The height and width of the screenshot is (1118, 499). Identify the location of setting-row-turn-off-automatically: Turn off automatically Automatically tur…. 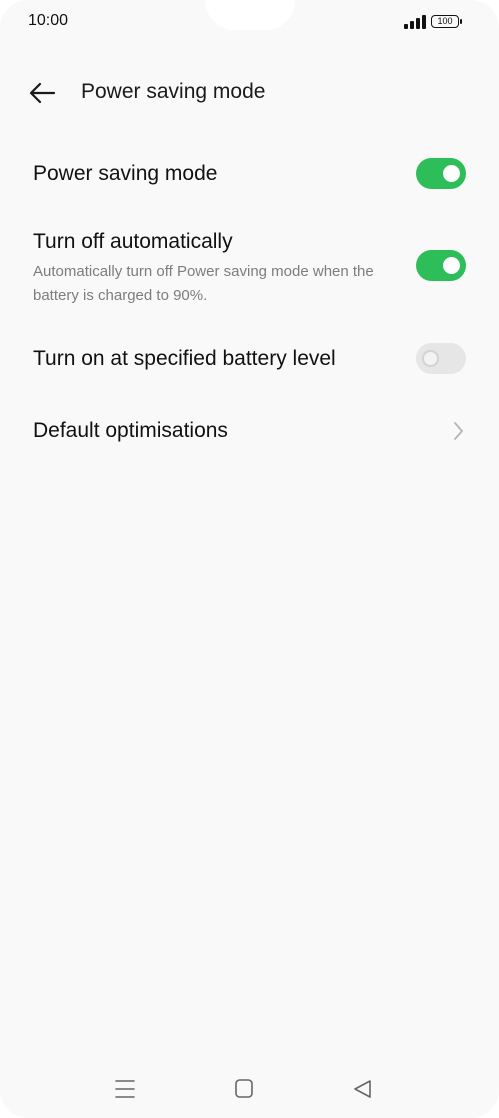
(249, 267).